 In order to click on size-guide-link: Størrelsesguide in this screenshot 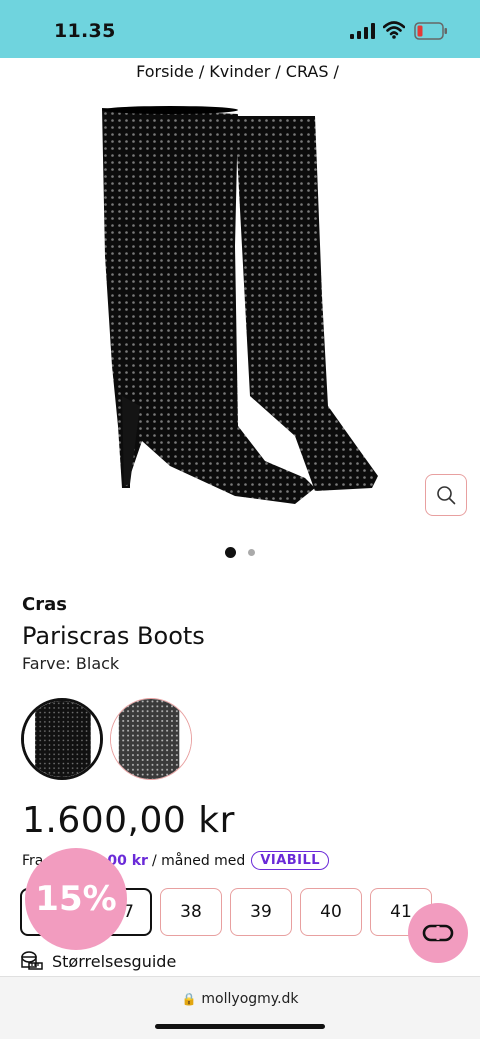, I will do `click(98, 961)`.